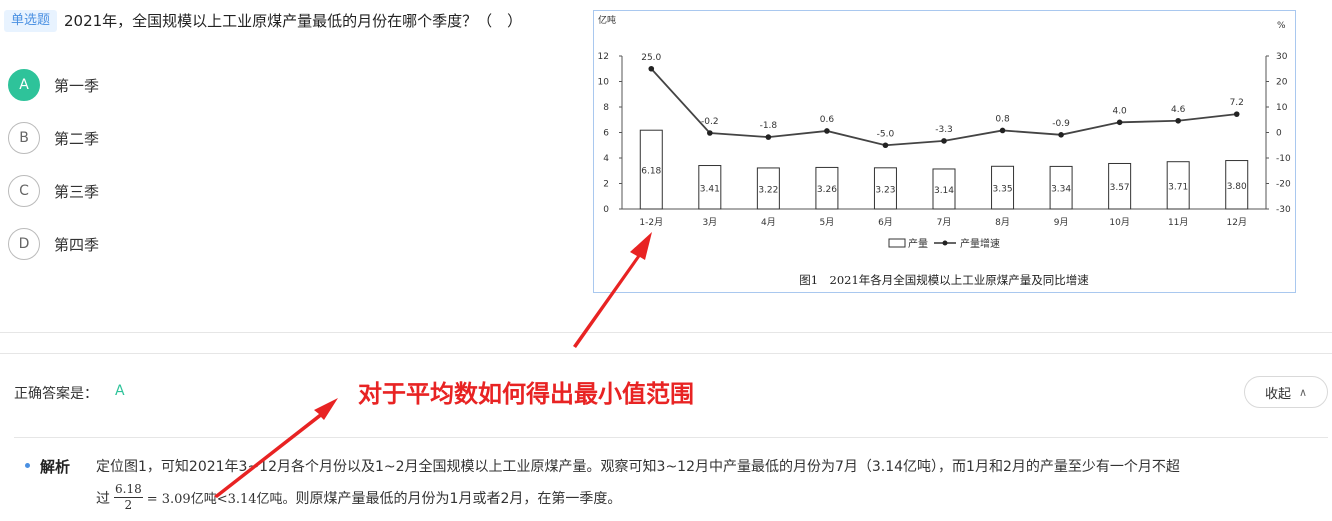  I want to click on growth-value-label: -3.3, so click(944, 130).